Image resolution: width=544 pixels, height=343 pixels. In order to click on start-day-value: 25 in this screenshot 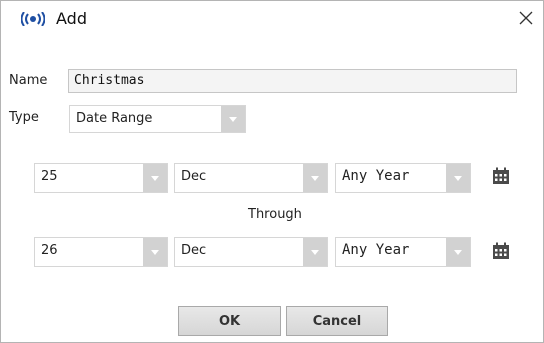, I will do `click(49, 176)`.